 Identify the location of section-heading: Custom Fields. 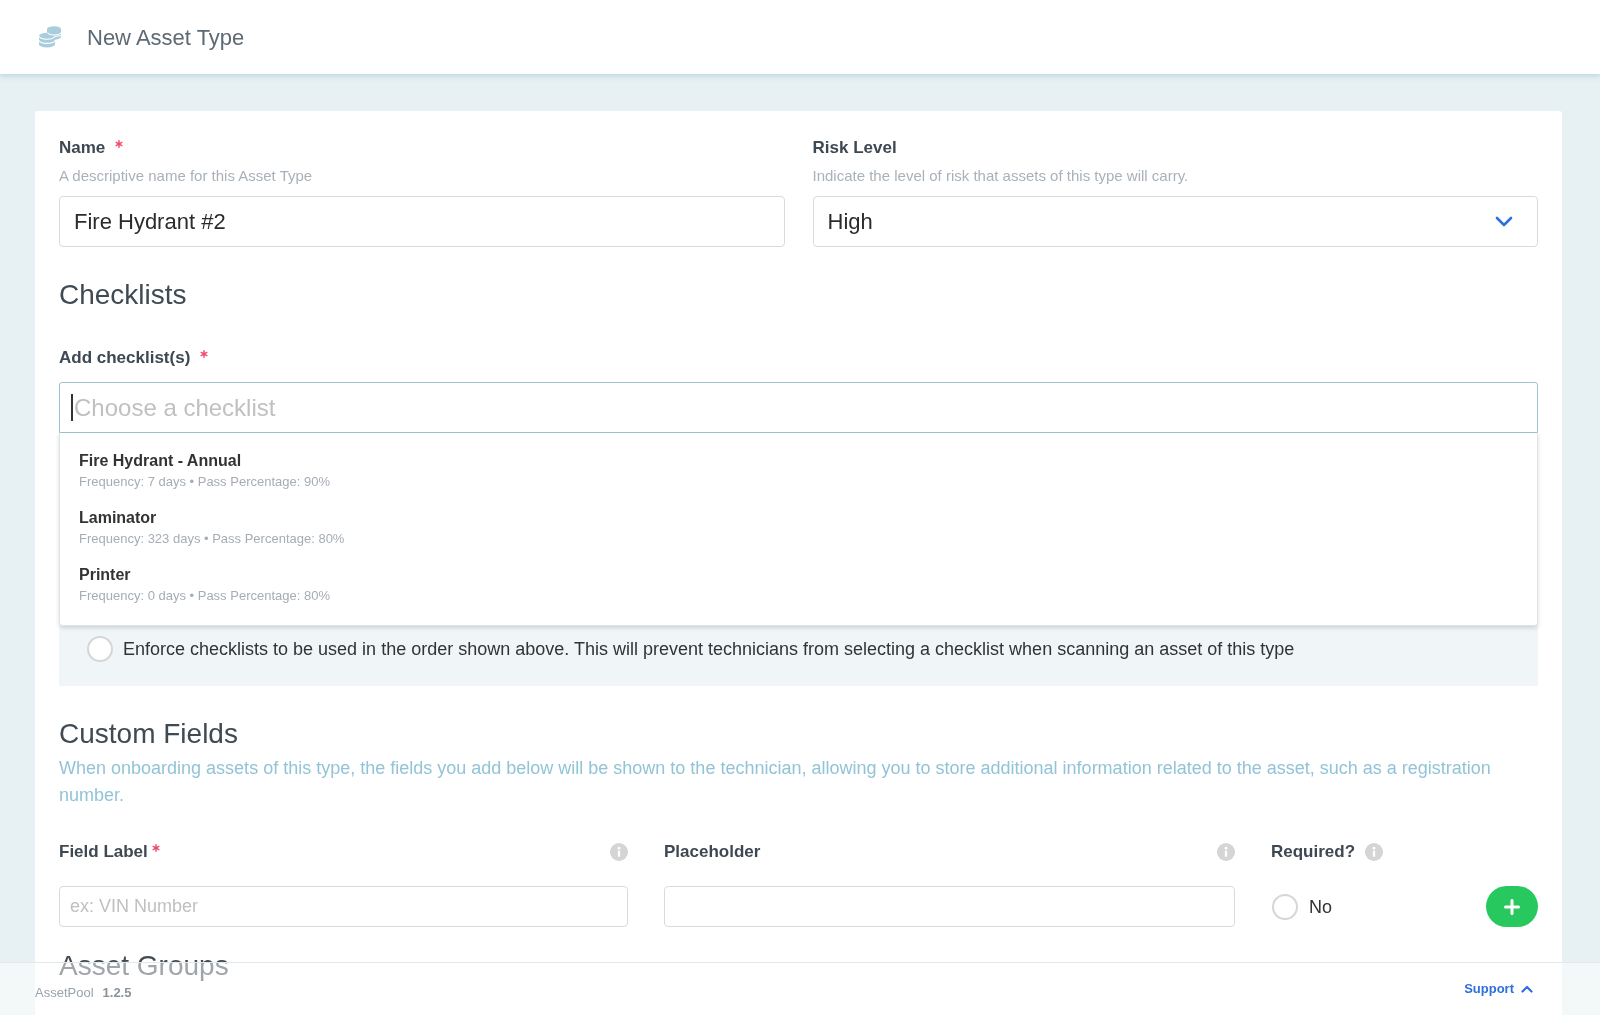
(148, 734).